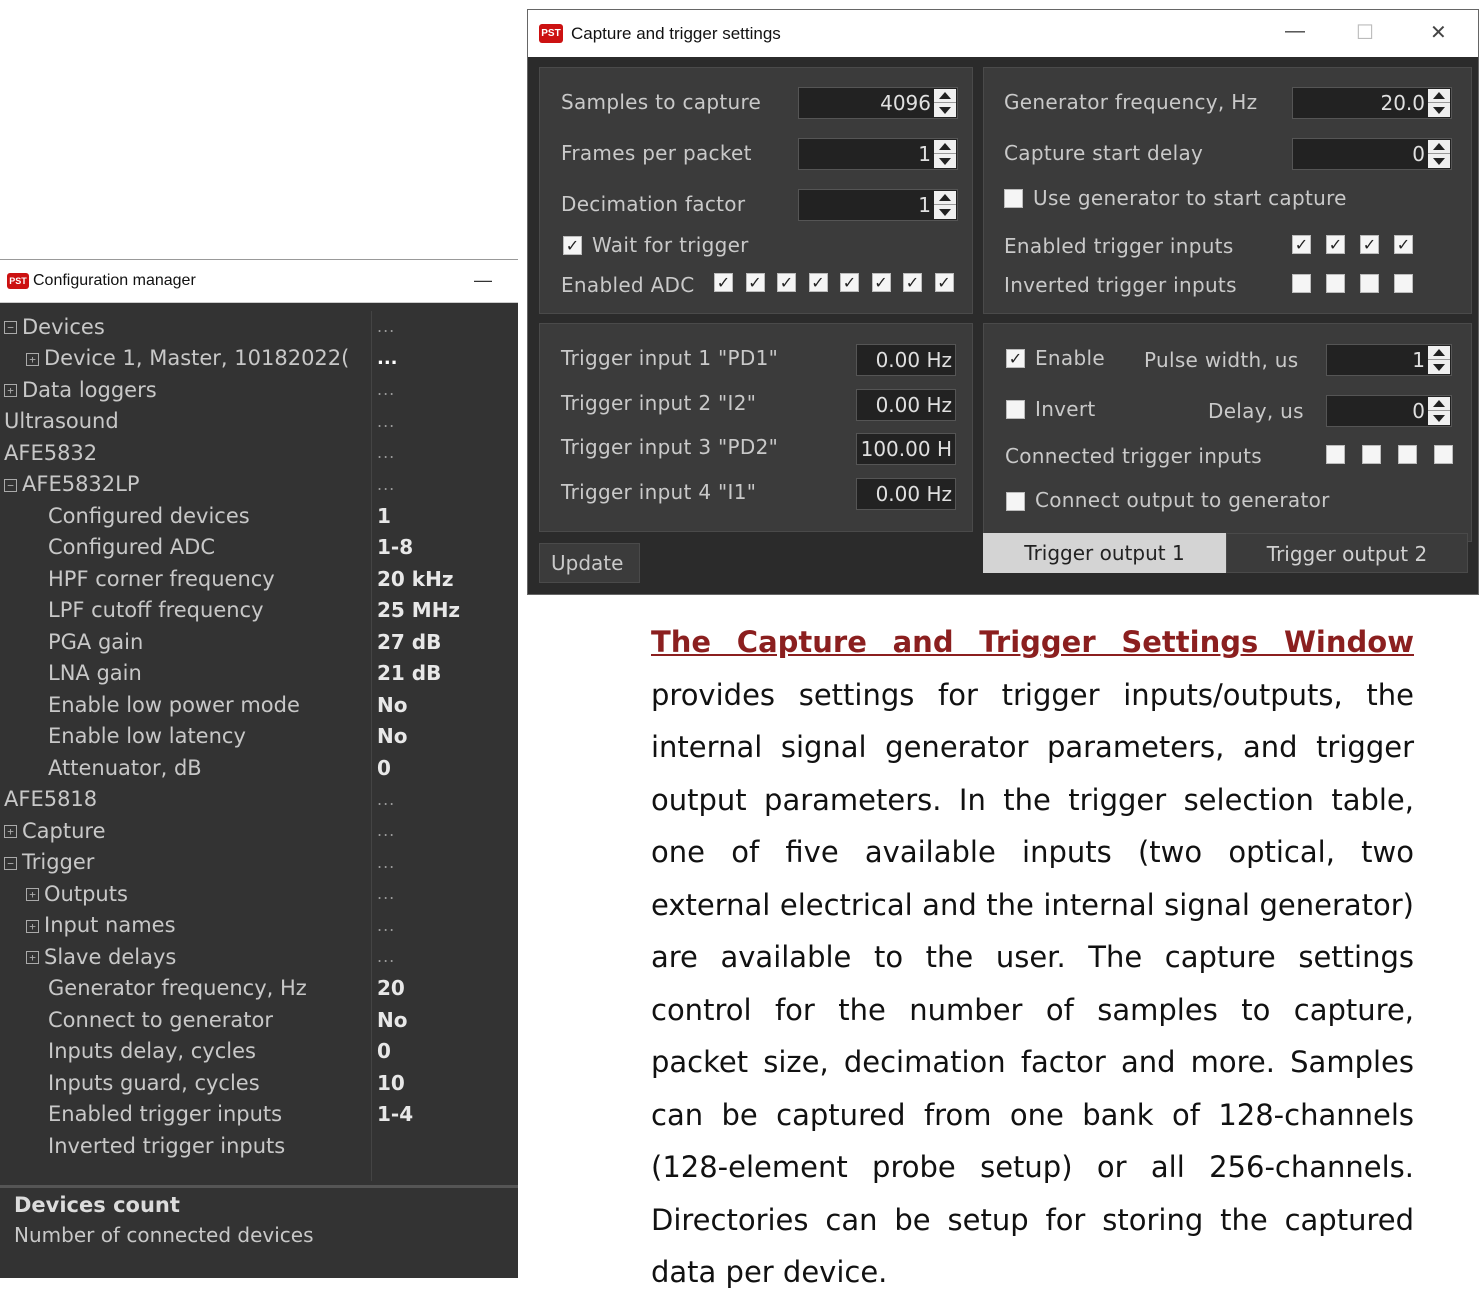  Describe the element at coordinates (1120, 285) in the screenshot. I see `inverted-trigger-label: Inverted trigger inputs` at that location.